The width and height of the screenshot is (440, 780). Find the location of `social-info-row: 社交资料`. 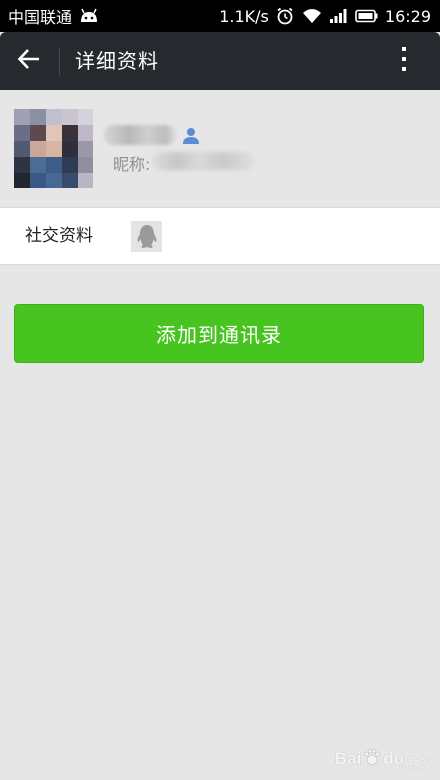

social-info-row: 社交资料 is located at coordinates (220, 236).